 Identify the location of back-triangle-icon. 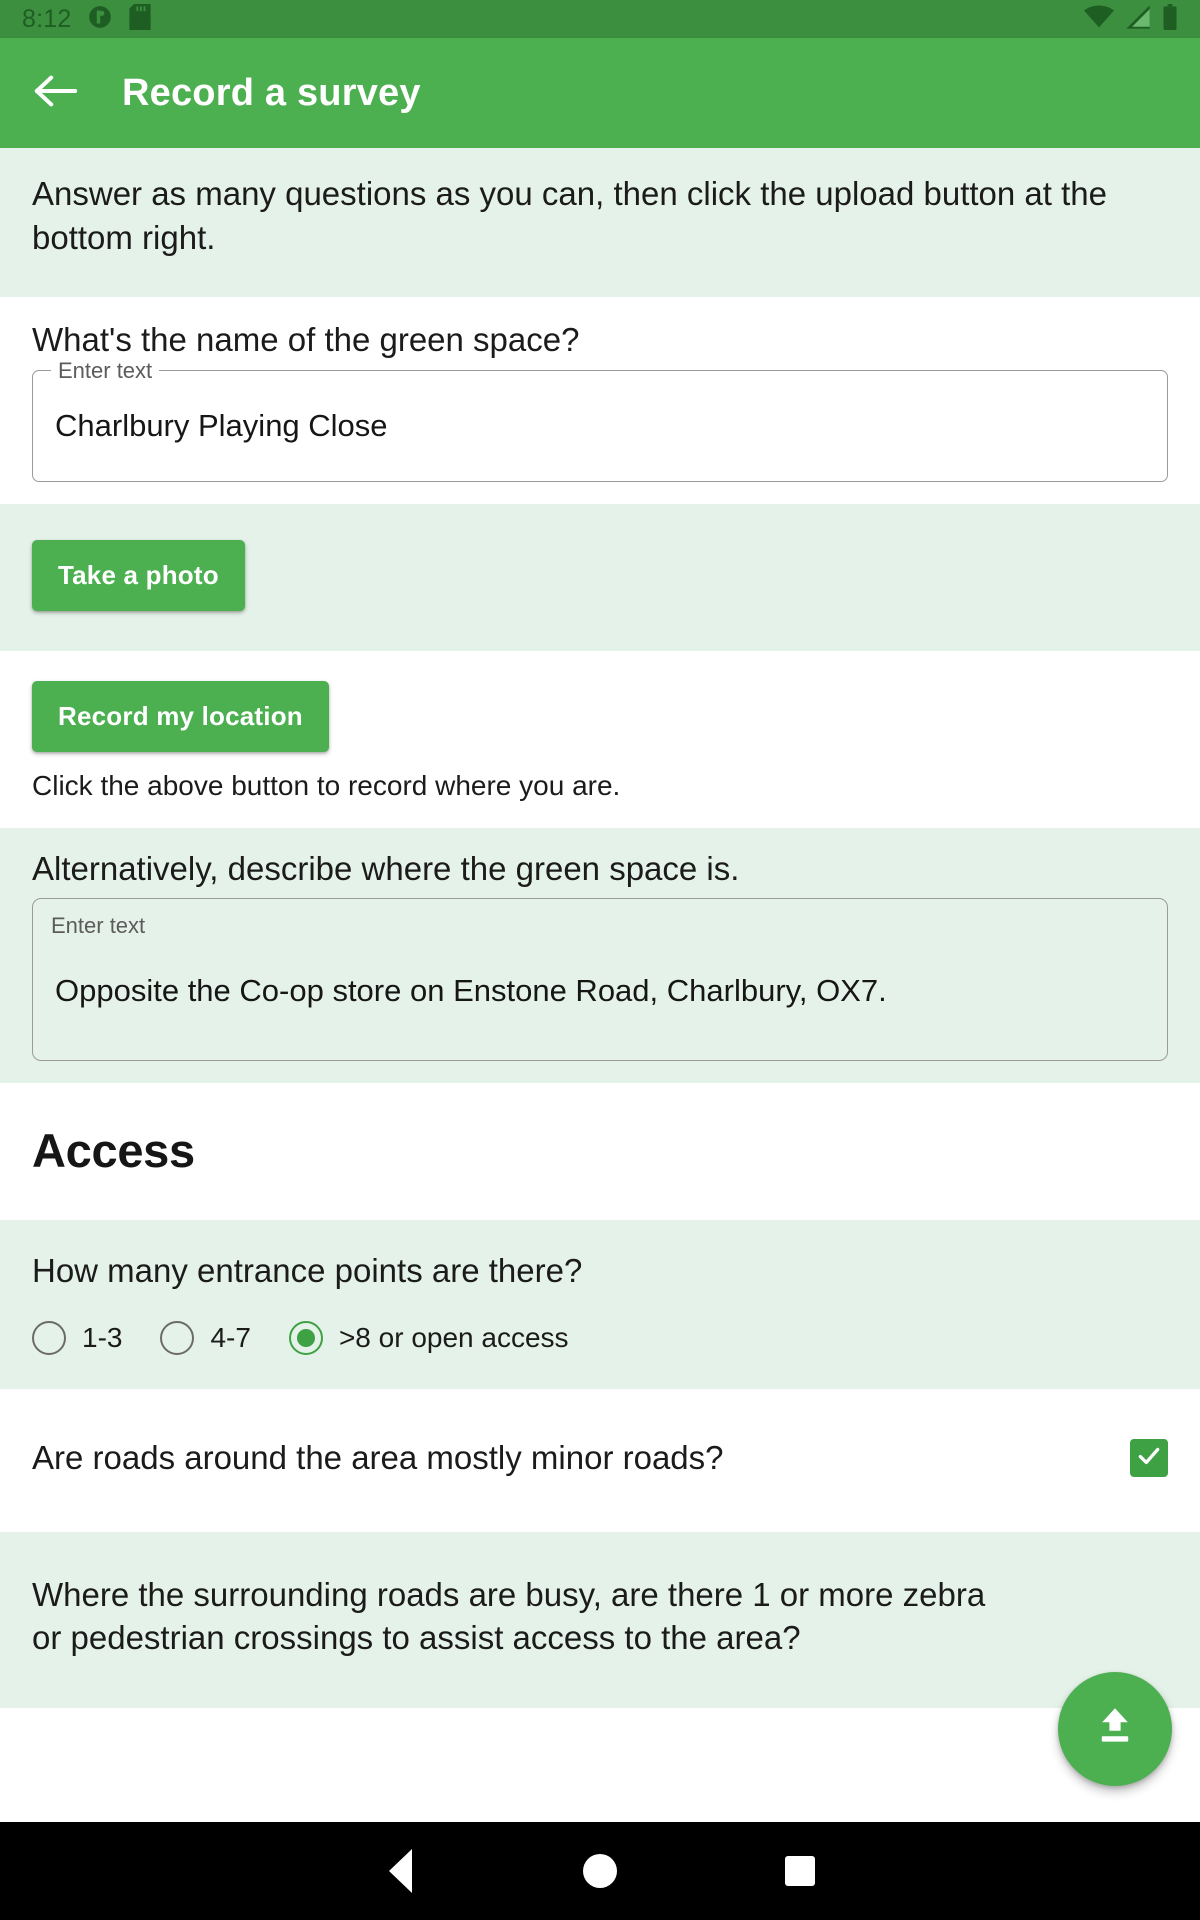
(400, 1871).